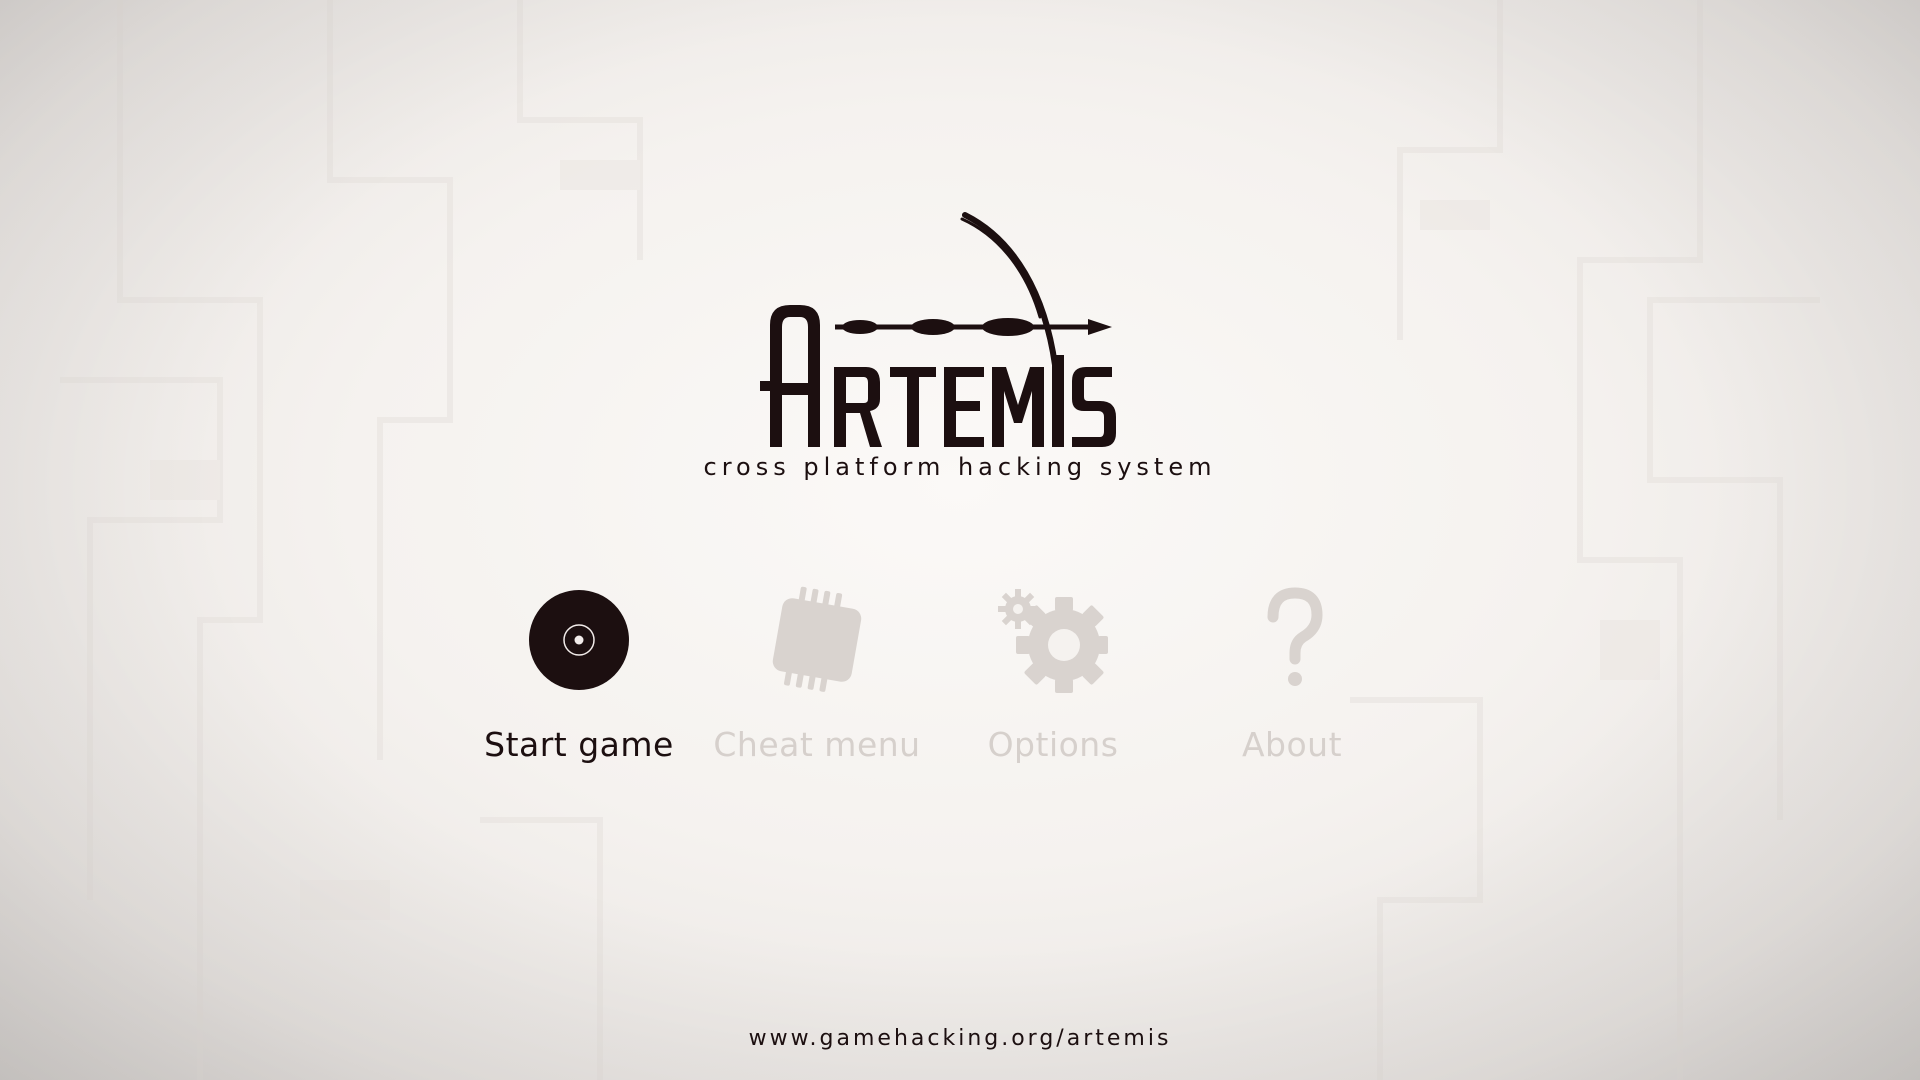  I want to click on menu-item-label: Cheat menu, so click(817, 744).